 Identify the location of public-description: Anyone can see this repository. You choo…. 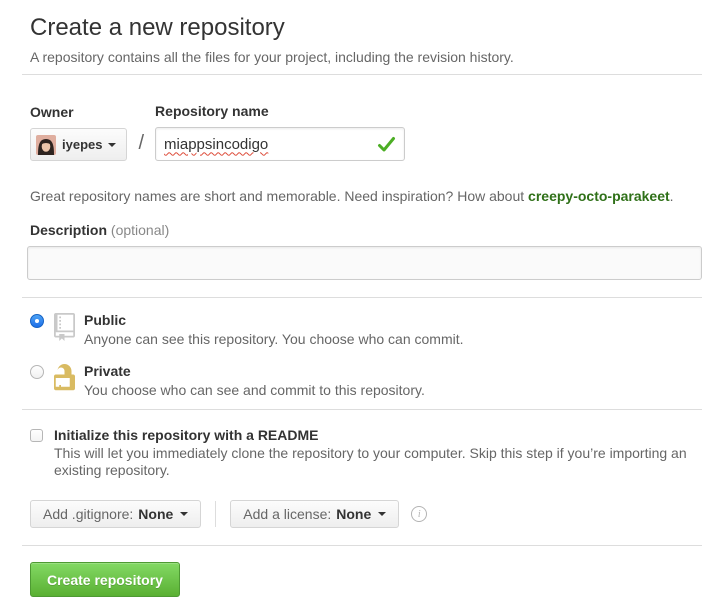
(274, 339).